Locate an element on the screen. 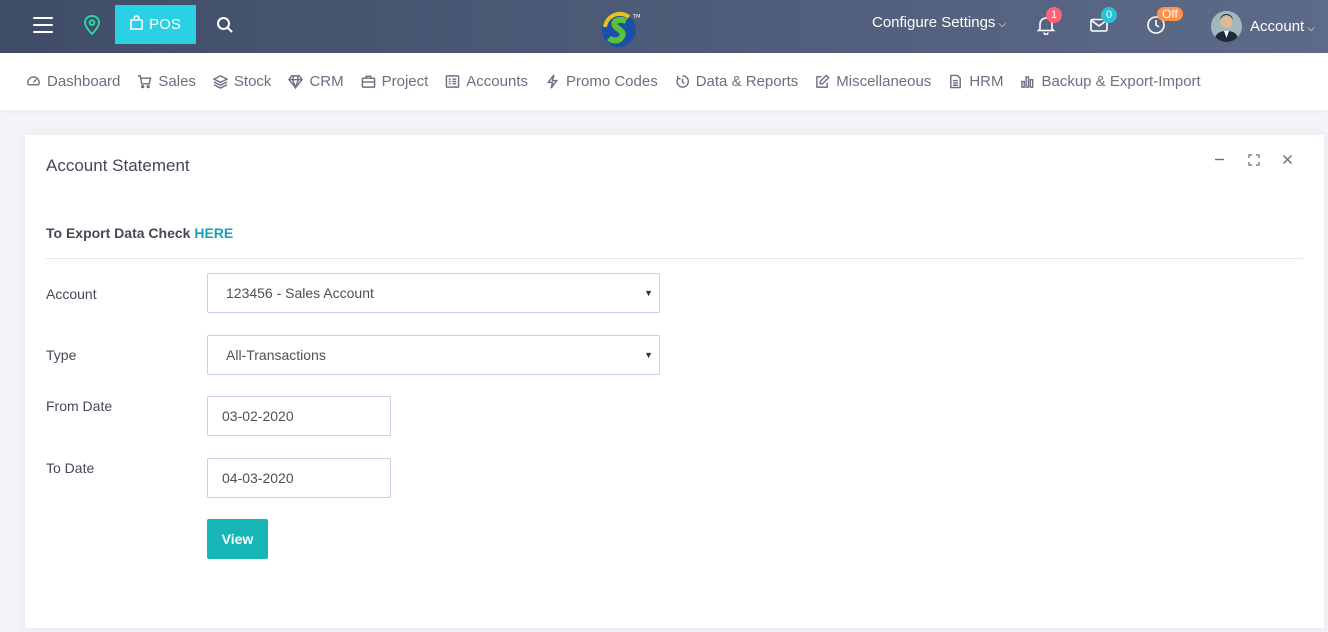 Image resolution: width=1328 pixels, height=632 pixels. from-date-input: 03-02-2020 is located at coordinates (299, 416).